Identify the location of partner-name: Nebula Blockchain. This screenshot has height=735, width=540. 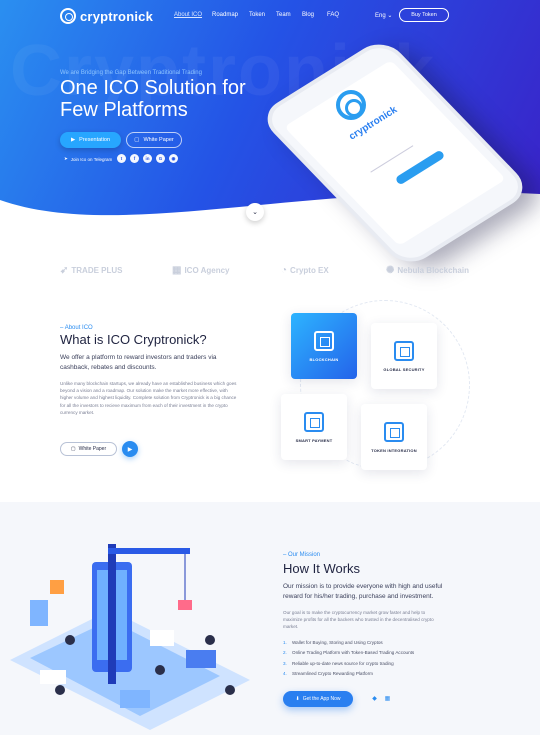
(433, 270).